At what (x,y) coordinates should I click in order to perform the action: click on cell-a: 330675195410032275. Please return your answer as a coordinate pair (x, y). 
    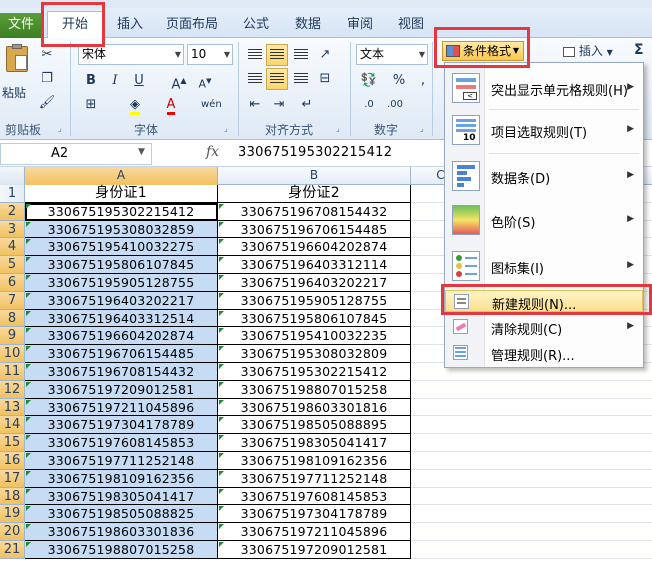
    Looking at the image, I should click on (121, 247).